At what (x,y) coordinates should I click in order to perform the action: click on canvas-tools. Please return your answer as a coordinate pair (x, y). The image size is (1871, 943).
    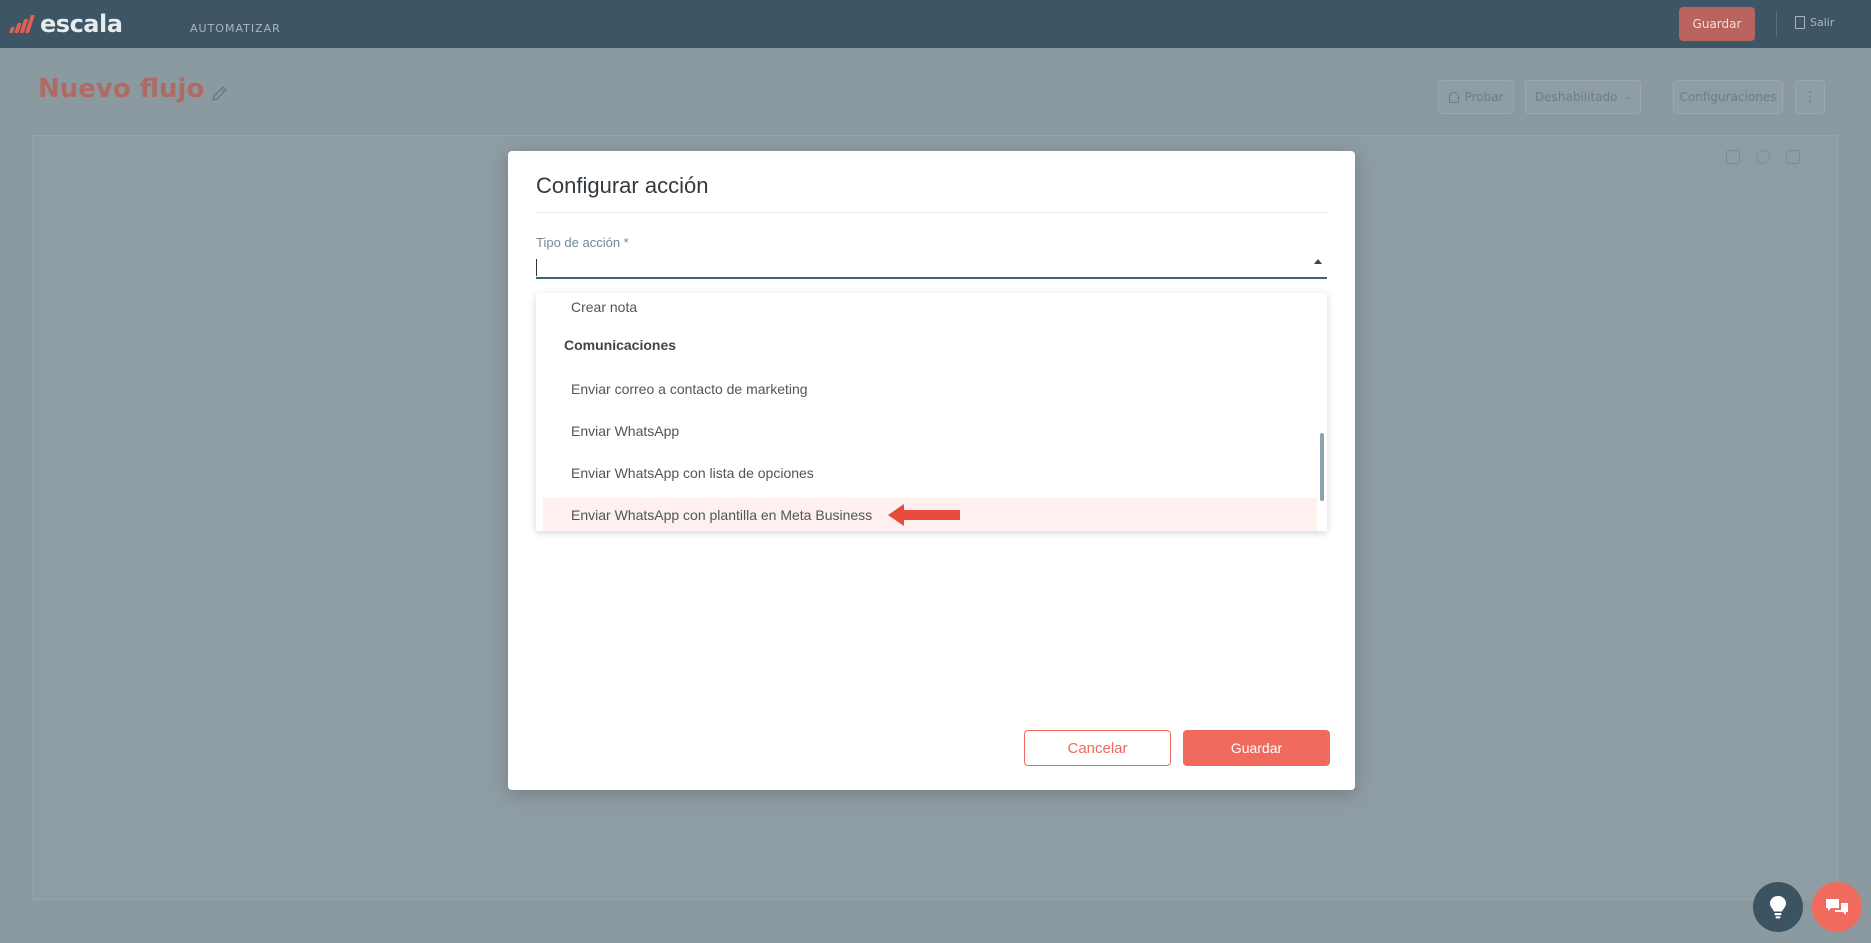
    Looking at the image, I should click on (1763, 157).